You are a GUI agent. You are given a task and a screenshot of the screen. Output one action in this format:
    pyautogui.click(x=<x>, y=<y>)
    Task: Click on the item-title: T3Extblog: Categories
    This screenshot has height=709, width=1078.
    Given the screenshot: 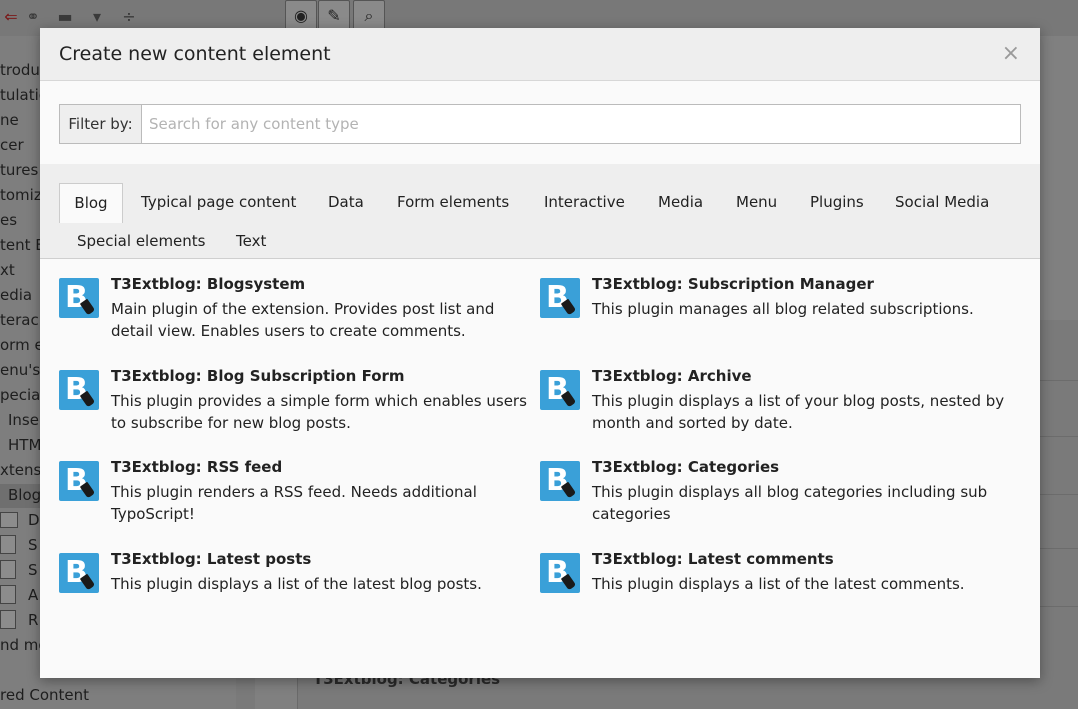 What is the action you would take?
    pyautogui.click(x=685, y=467)
    